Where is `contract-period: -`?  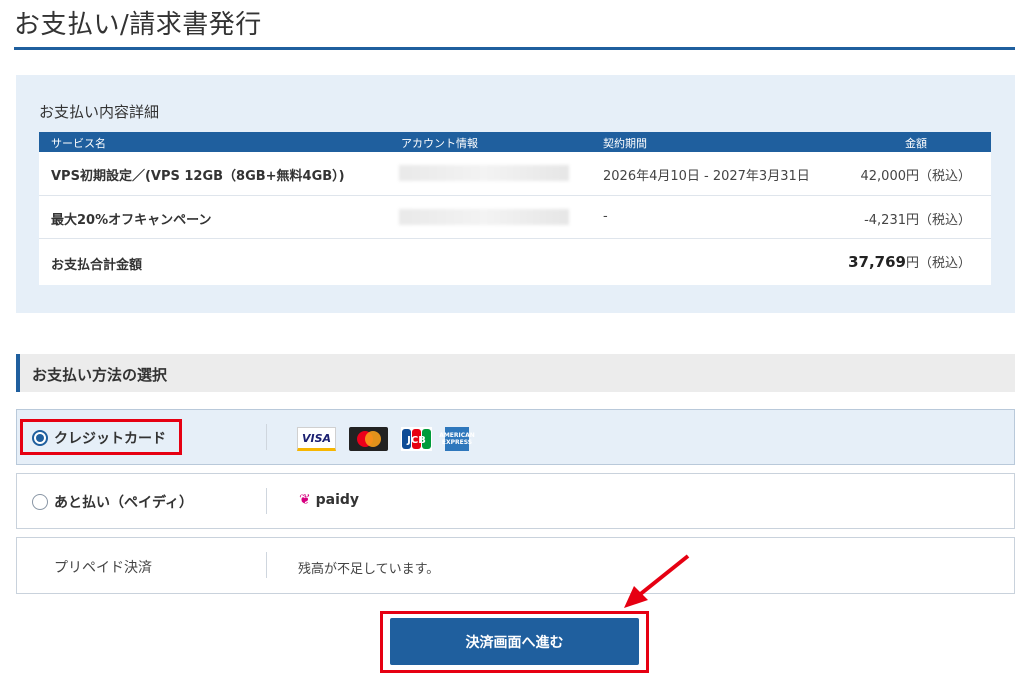 contract-period: - is located at coordinates (605, 216).